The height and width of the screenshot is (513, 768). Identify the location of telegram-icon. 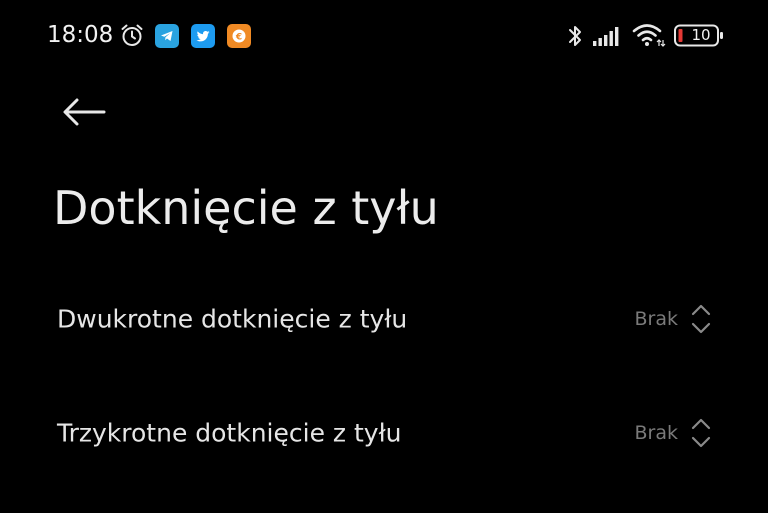
(167, 36).